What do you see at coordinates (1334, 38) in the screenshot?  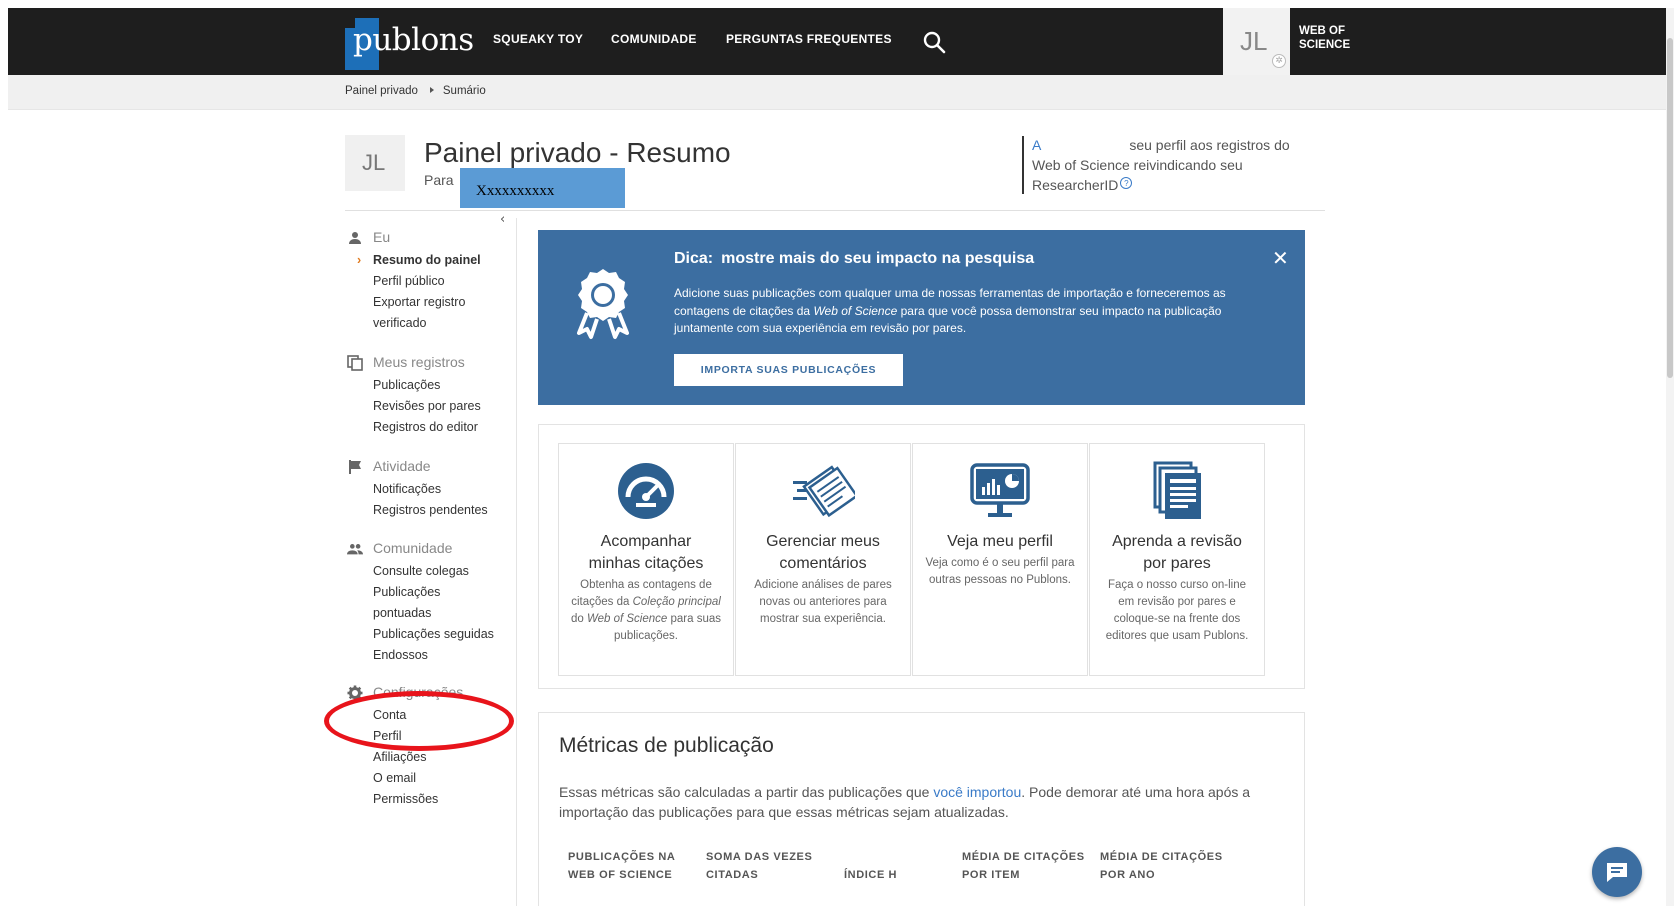 I see `web-of-science-link: WEB OF SCIENCE` at bounding box center [1334, 38].